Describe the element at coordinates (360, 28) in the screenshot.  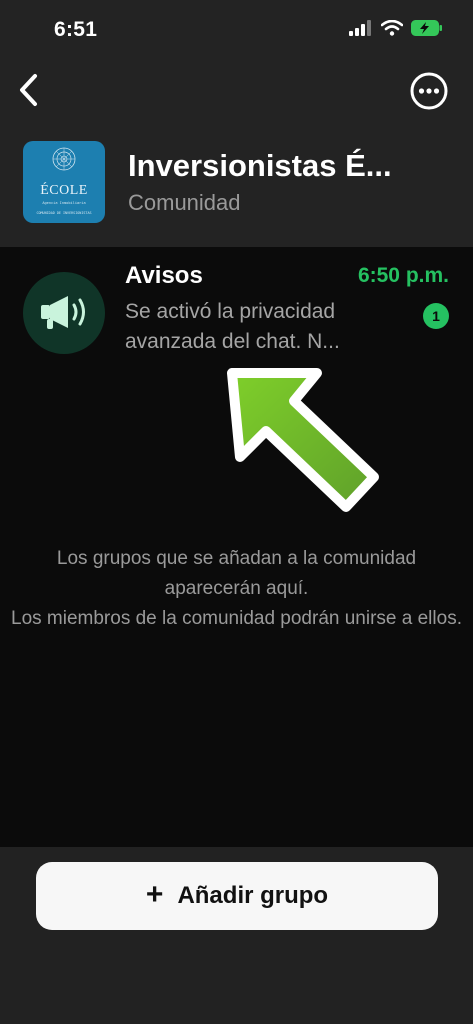
I see `signal-icon` at that location.